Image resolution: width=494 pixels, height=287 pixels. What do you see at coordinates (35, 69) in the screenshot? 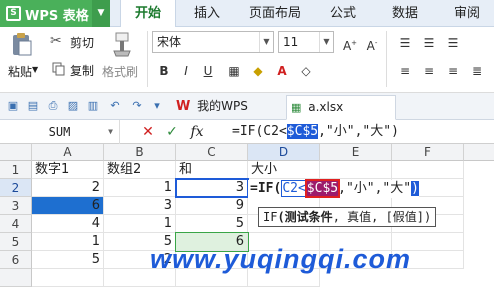
I see `paste-dropdown-icon: ▼` at bounding box center [35, 69].